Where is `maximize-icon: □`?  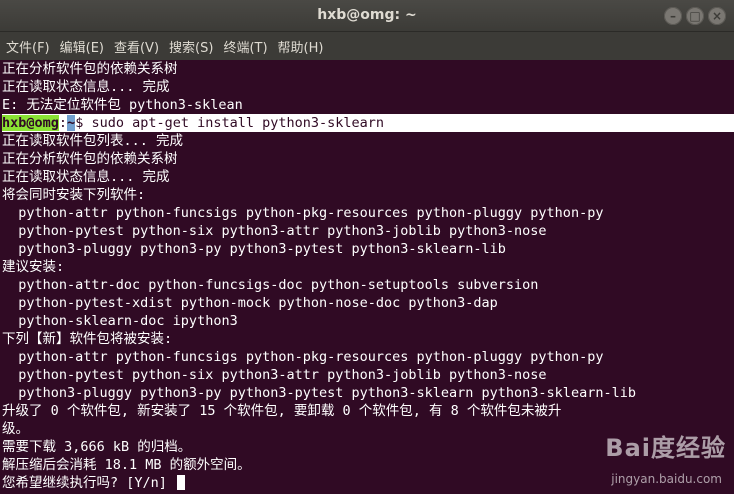
maximize-icon: □ is located at coordinates (695, 16).